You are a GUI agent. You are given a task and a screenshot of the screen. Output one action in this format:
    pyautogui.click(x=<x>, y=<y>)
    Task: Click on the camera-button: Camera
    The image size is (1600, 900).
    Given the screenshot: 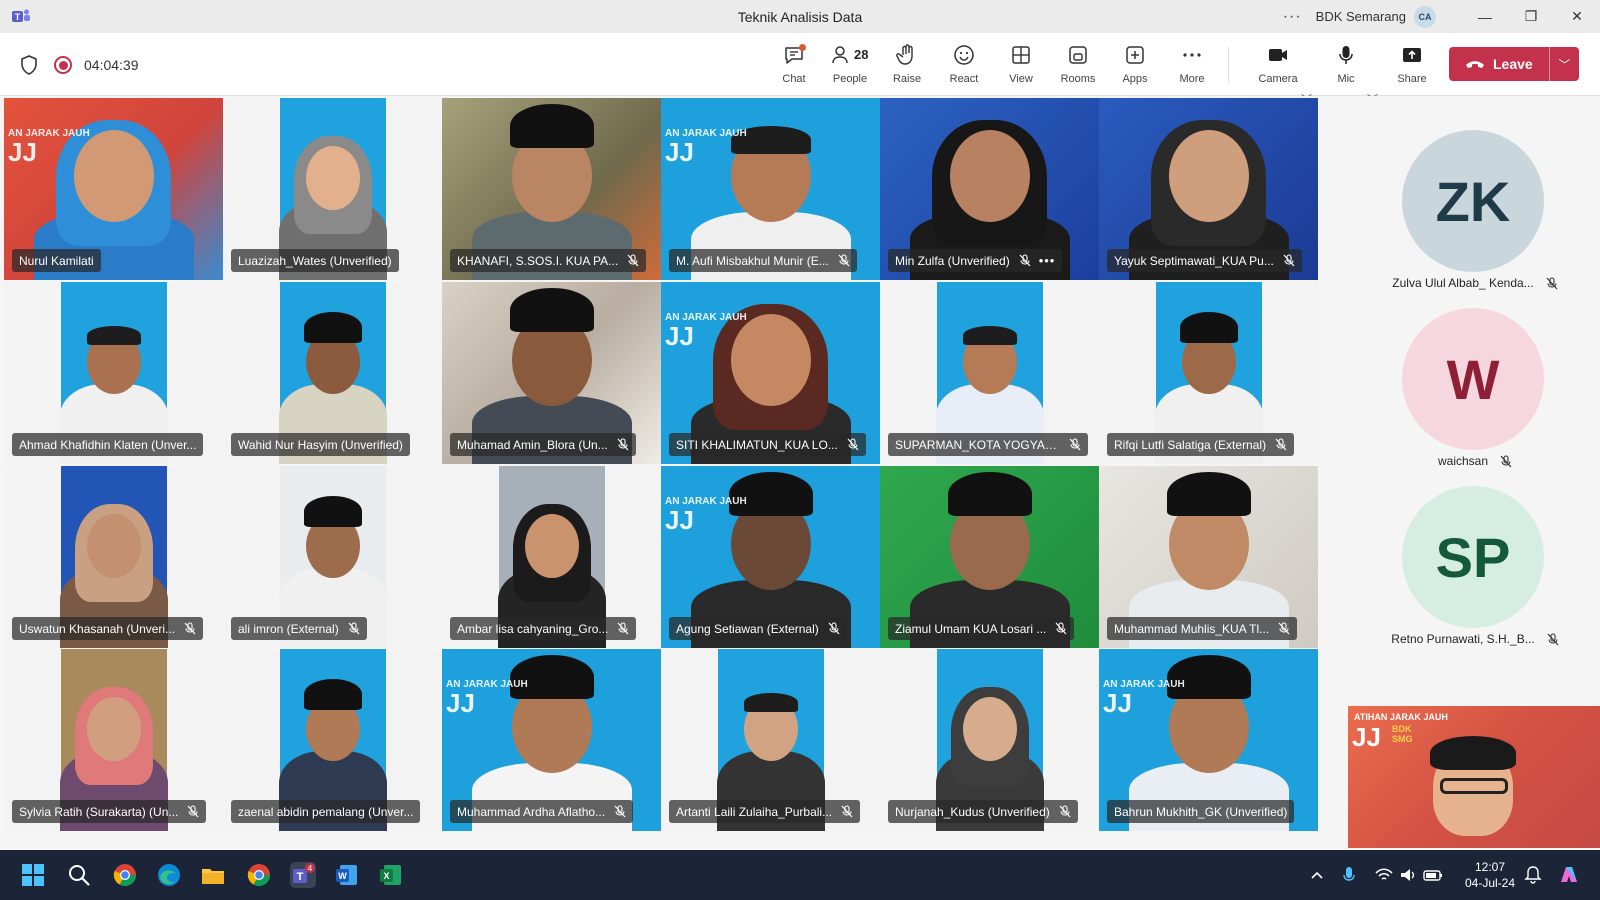 What is the action you would take?
    pyautogui.click(x=1278, y=66)
    